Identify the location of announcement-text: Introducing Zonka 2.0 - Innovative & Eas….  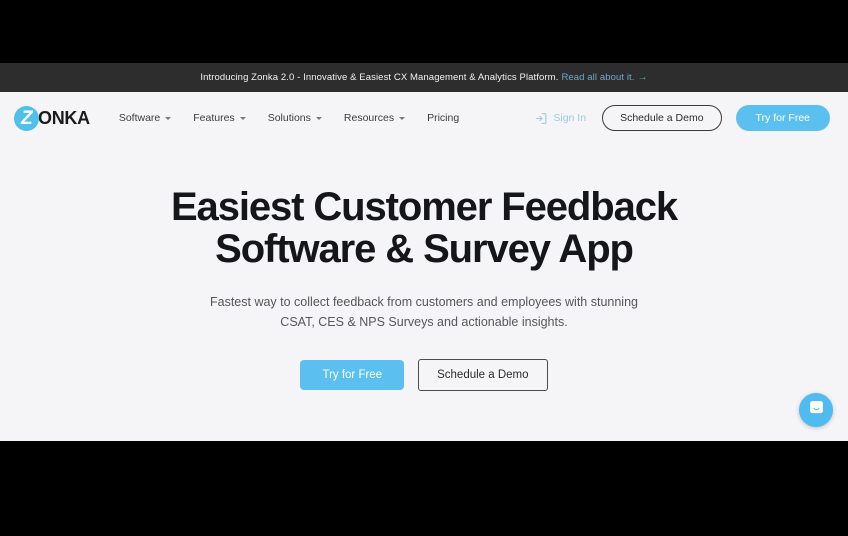
(379, 77).